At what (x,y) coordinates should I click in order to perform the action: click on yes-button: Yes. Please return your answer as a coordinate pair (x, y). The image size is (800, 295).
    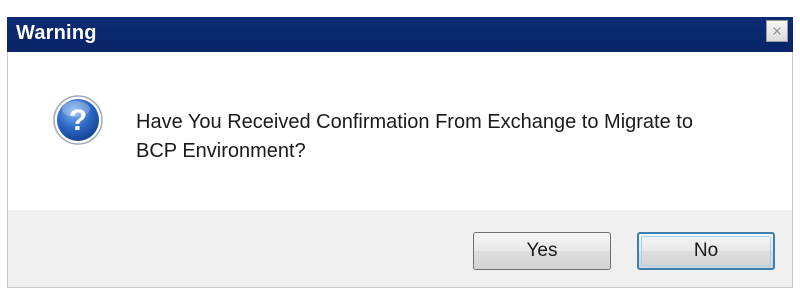
    Looking at the image, I should click on (542, 251).